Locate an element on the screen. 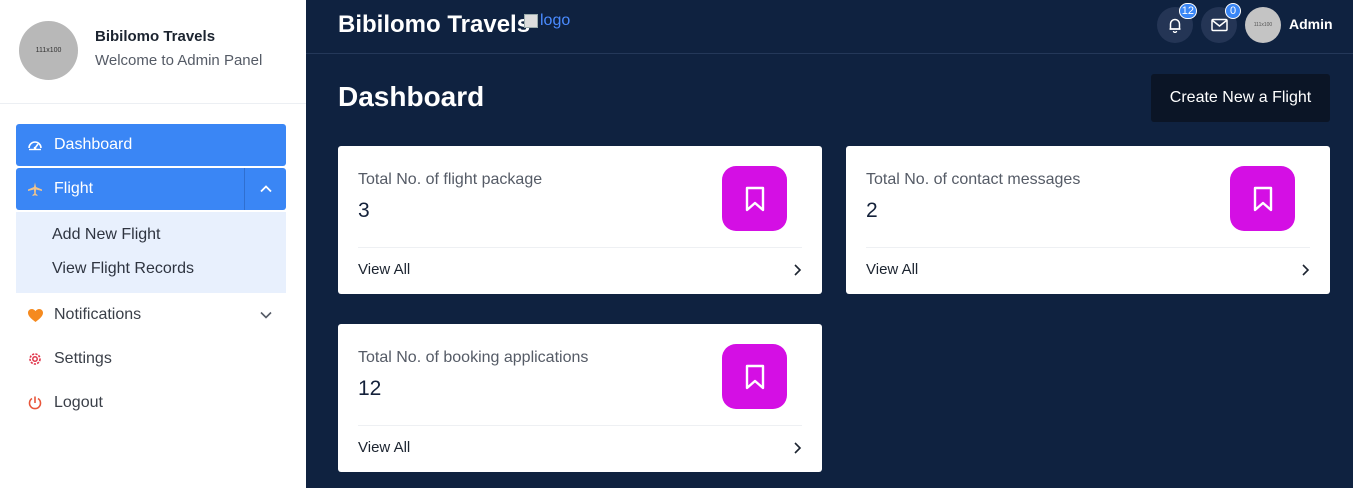 This screenshot has height=488, width=1353. messages-button: 0 is located at coordinates (1221, 23).